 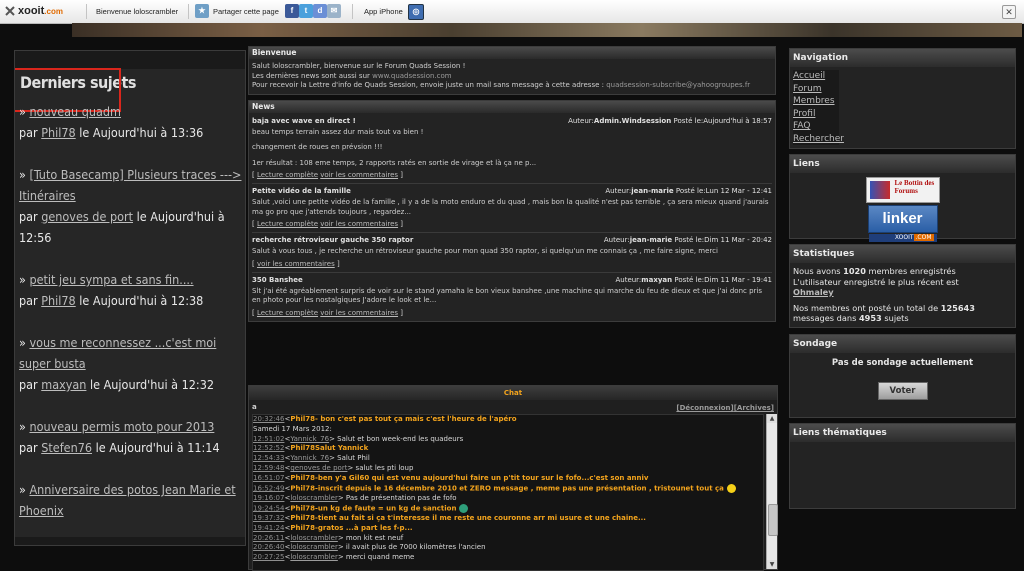 I want to click on twitter-icon: t, so click(x=306, y=11).